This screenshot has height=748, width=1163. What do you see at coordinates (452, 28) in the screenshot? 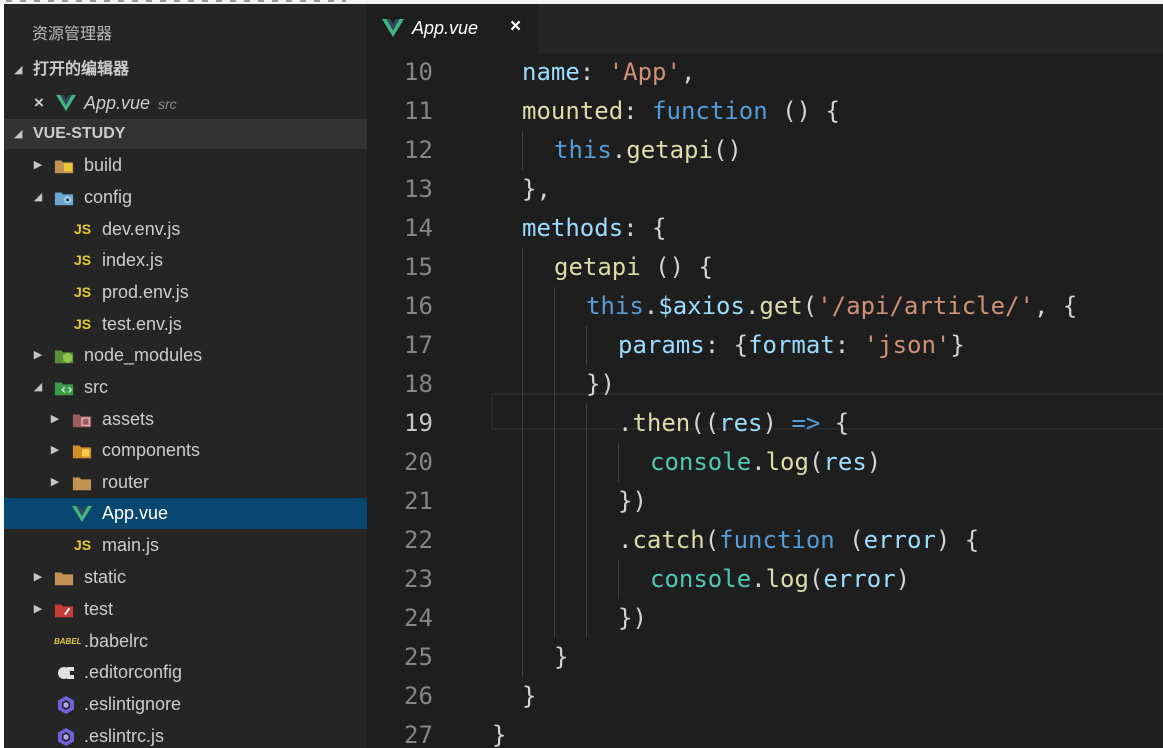
I see `tab-app-vue: App.vue ×` at bounding box center [452, 28].